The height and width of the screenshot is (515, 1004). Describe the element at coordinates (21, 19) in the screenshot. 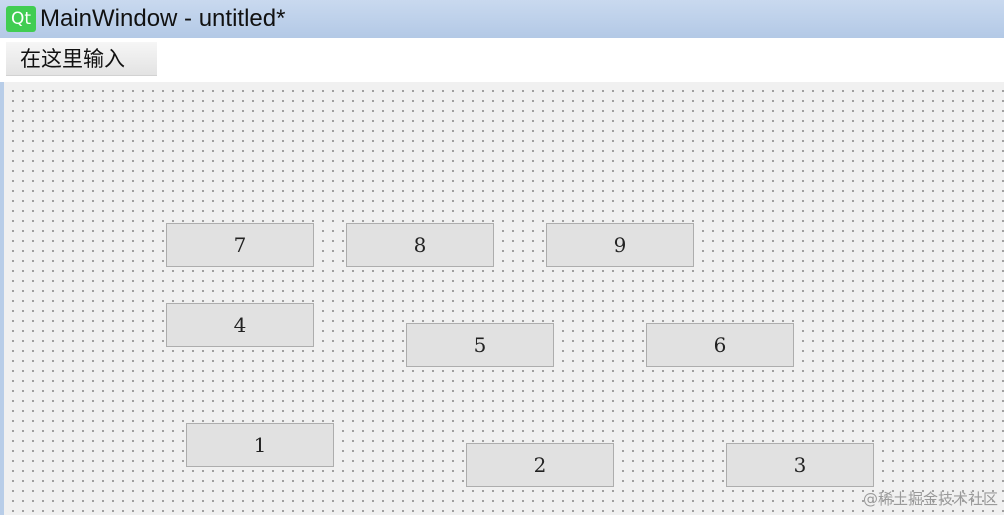

I see `qt-logo-icon: Qt` at that location.